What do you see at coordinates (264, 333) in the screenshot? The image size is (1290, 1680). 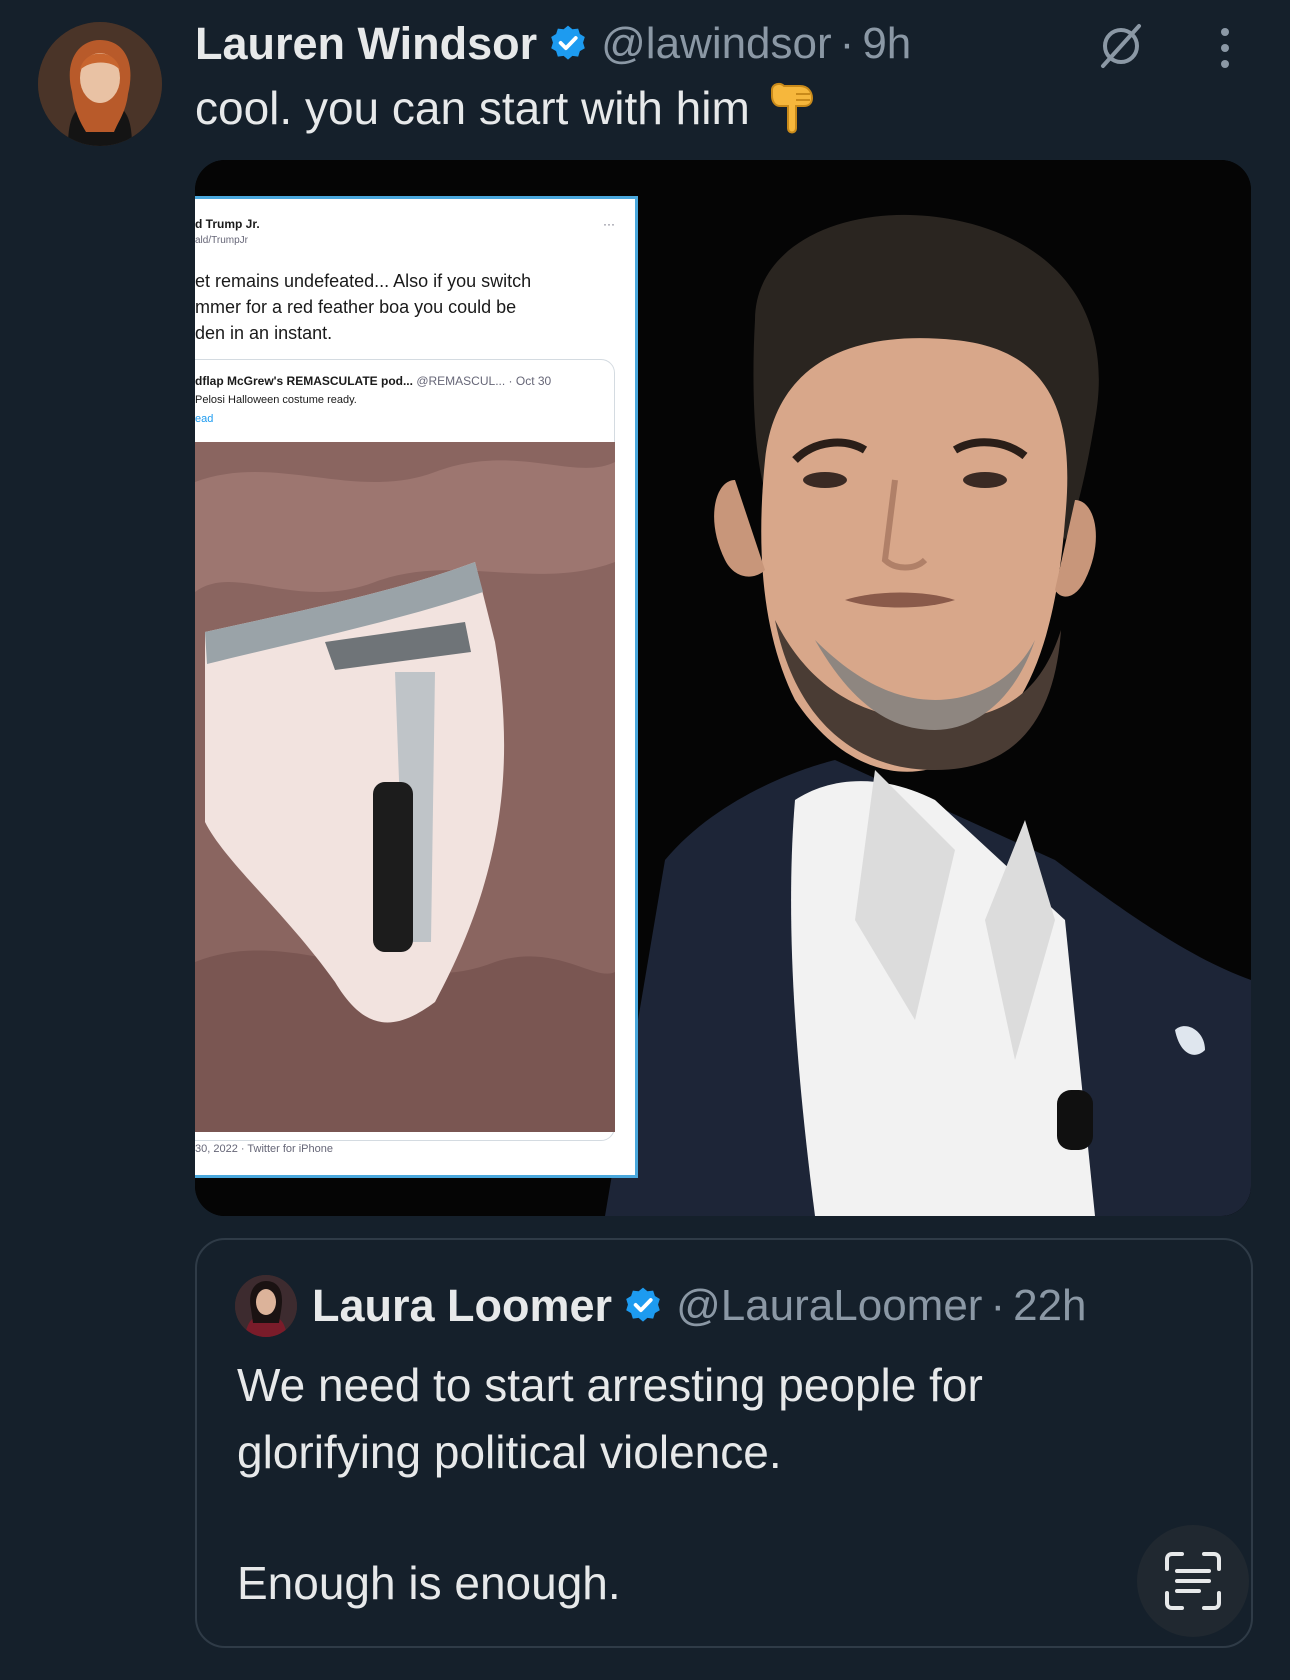 I see `embedded-text-line: den in an instant.` at bounding box center [264, 333].